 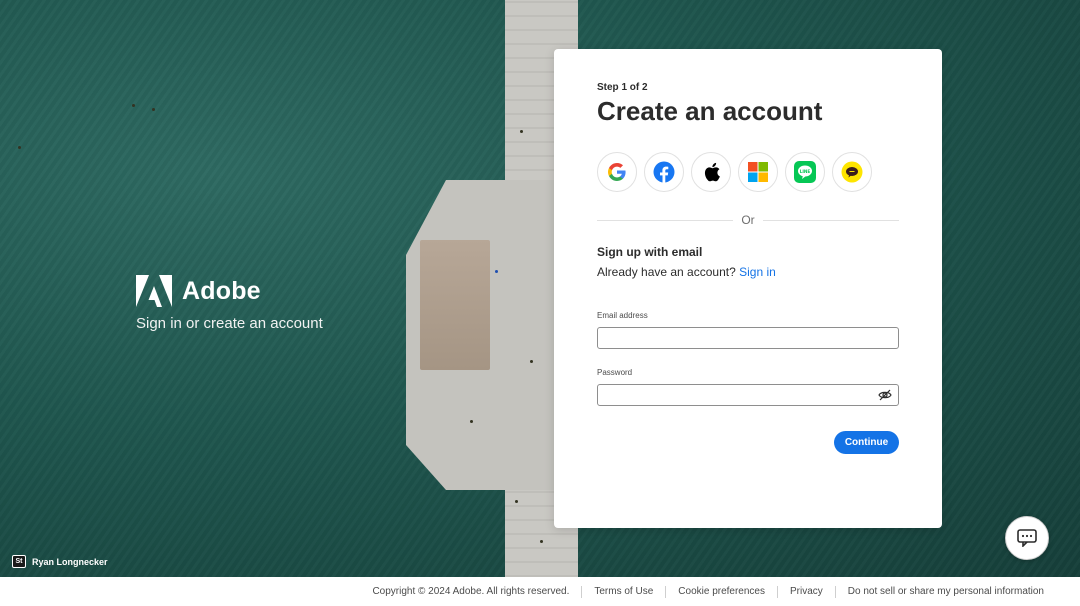 What do you see at coordinates (622, 315) in the screenshot?
I see `email-label: Email address` at bounding box center [622, 315].